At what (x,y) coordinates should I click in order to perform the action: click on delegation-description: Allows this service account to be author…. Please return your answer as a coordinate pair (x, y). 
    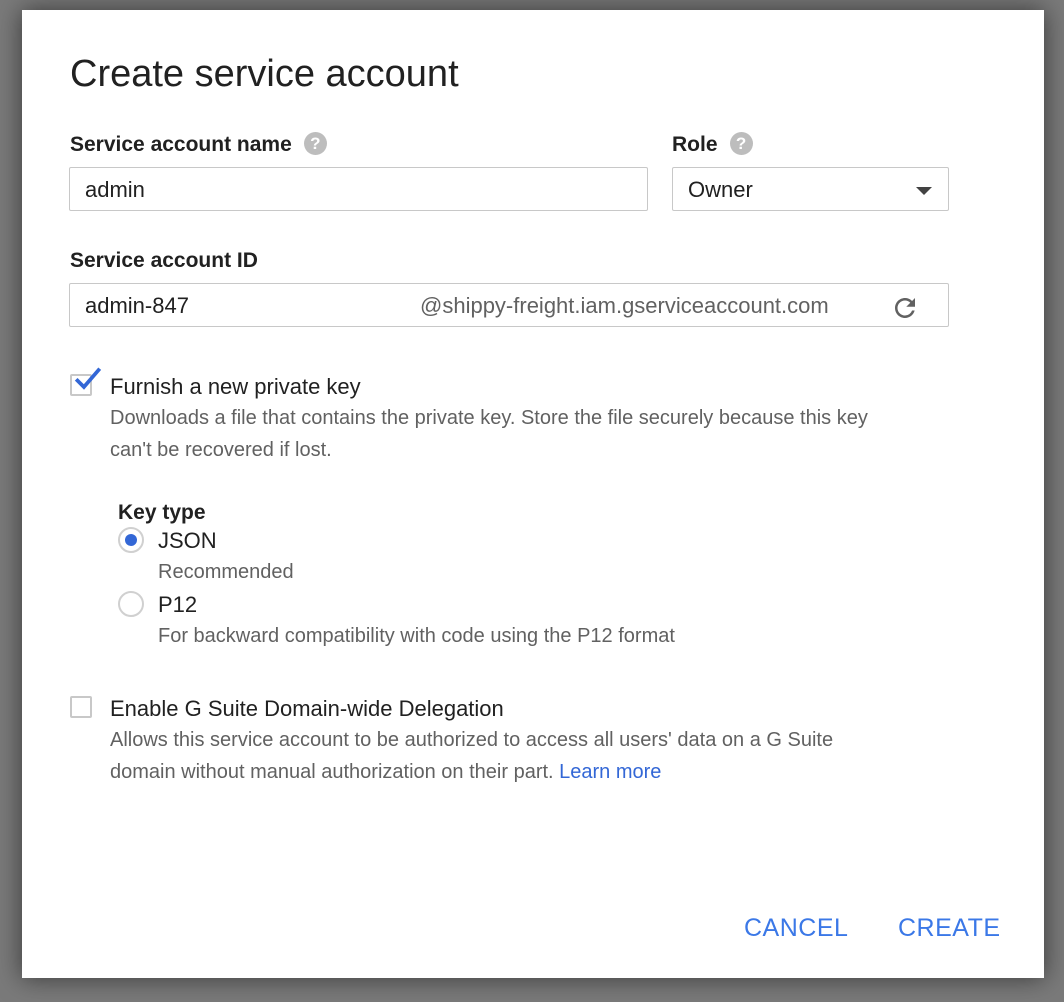
    Looking at the image, I should click on (471, 756).